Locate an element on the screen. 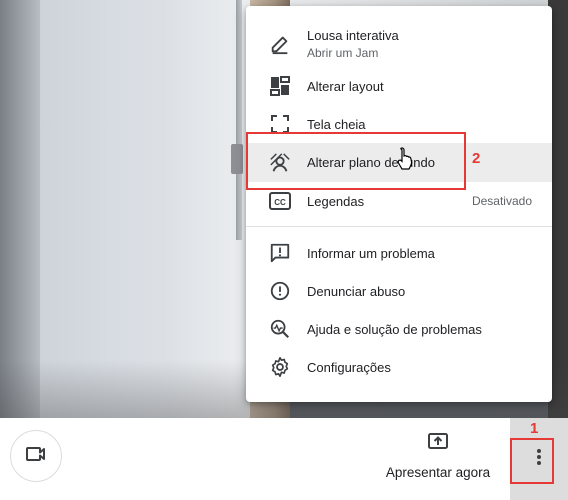 The width and height of the screenshot is (568, 500). closed-captions-icon: CC is located at coordinates (280, 201).